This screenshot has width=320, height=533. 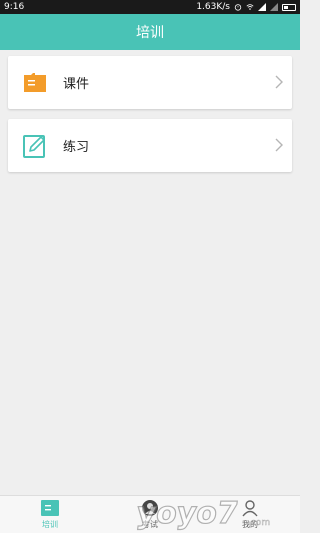 I want to click on nav-item-mine: 我的, so click(x=250, y=514).